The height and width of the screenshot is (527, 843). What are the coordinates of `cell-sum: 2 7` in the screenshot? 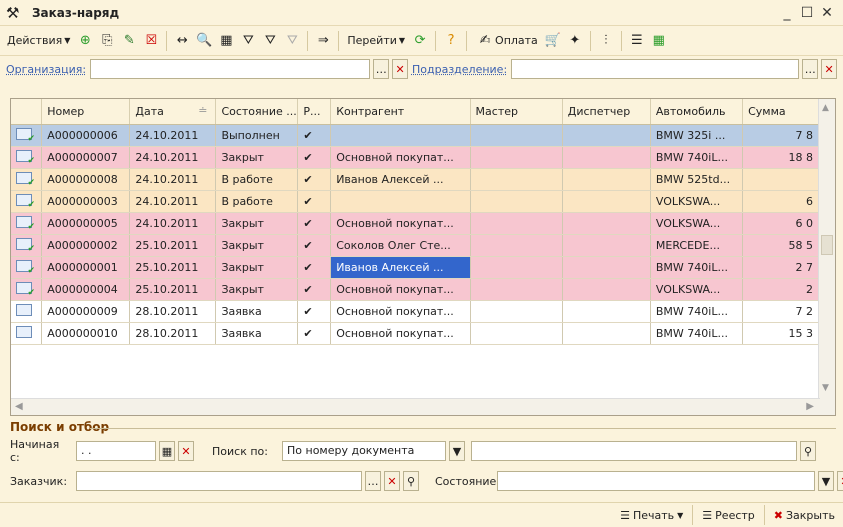 It's located at (780, 267).